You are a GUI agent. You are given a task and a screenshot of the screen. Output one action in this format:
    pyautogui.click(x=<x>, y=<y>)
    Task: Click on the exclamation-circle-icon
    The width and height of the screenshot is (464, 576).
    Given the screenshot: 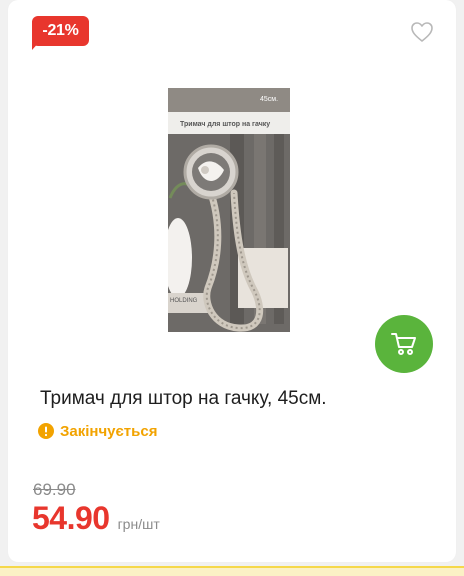 What is the action you would take?
    pyautogui.click(x=46, y=431)
    